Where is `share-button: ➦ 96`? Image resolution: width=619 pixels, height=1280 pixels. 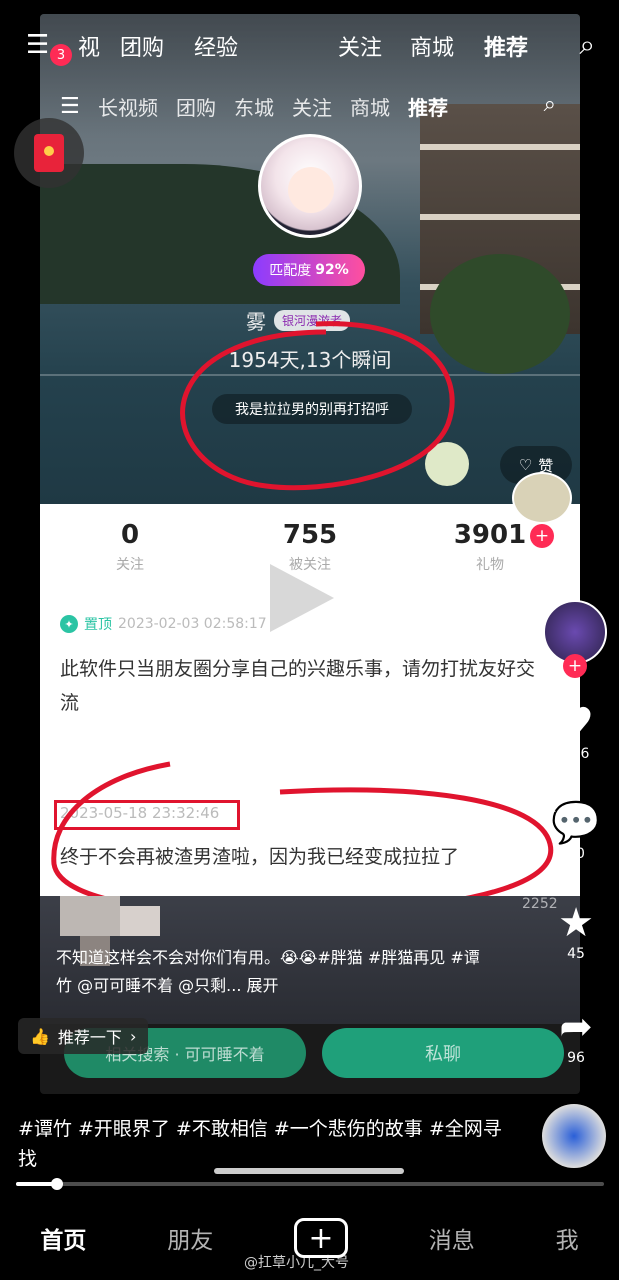
share-button: ➦ 96 is located at coordinates (576, 1035).